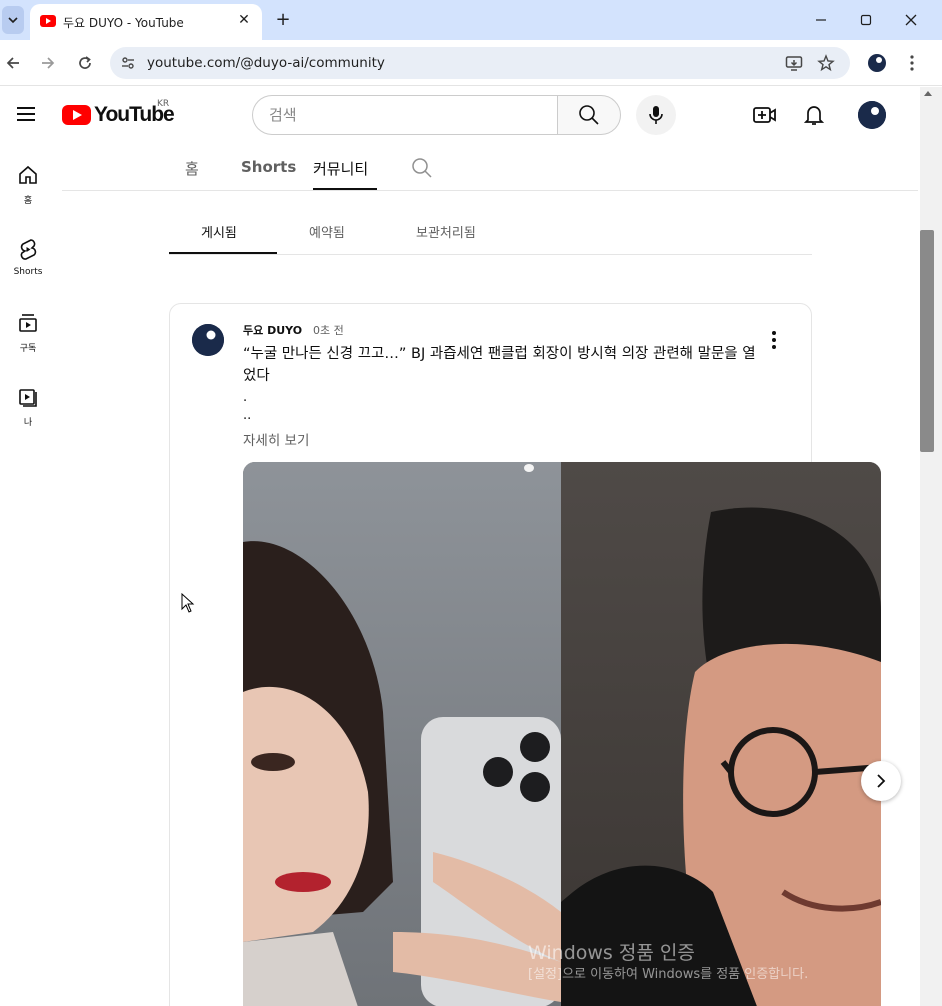 This screenshot has height=1006, width=942. I want to click on chevron-down-icon, so click(13, 20).